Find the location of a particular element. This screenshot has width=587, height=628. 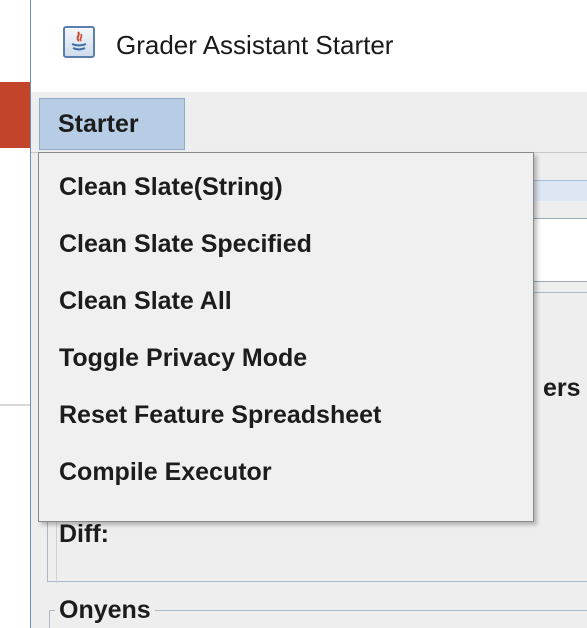

menu-item-reset-feature-spreadsheet: Reset Feature Spreadsheet is located at coordinates (286, 415).